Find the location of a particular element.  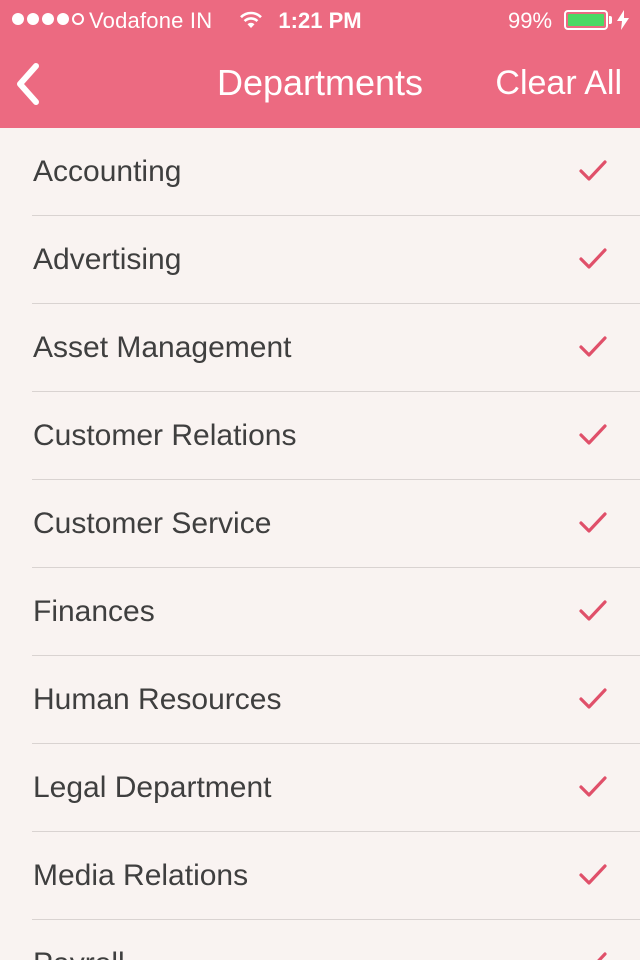

department-row: Payroll is located at coordinates (320, 940).